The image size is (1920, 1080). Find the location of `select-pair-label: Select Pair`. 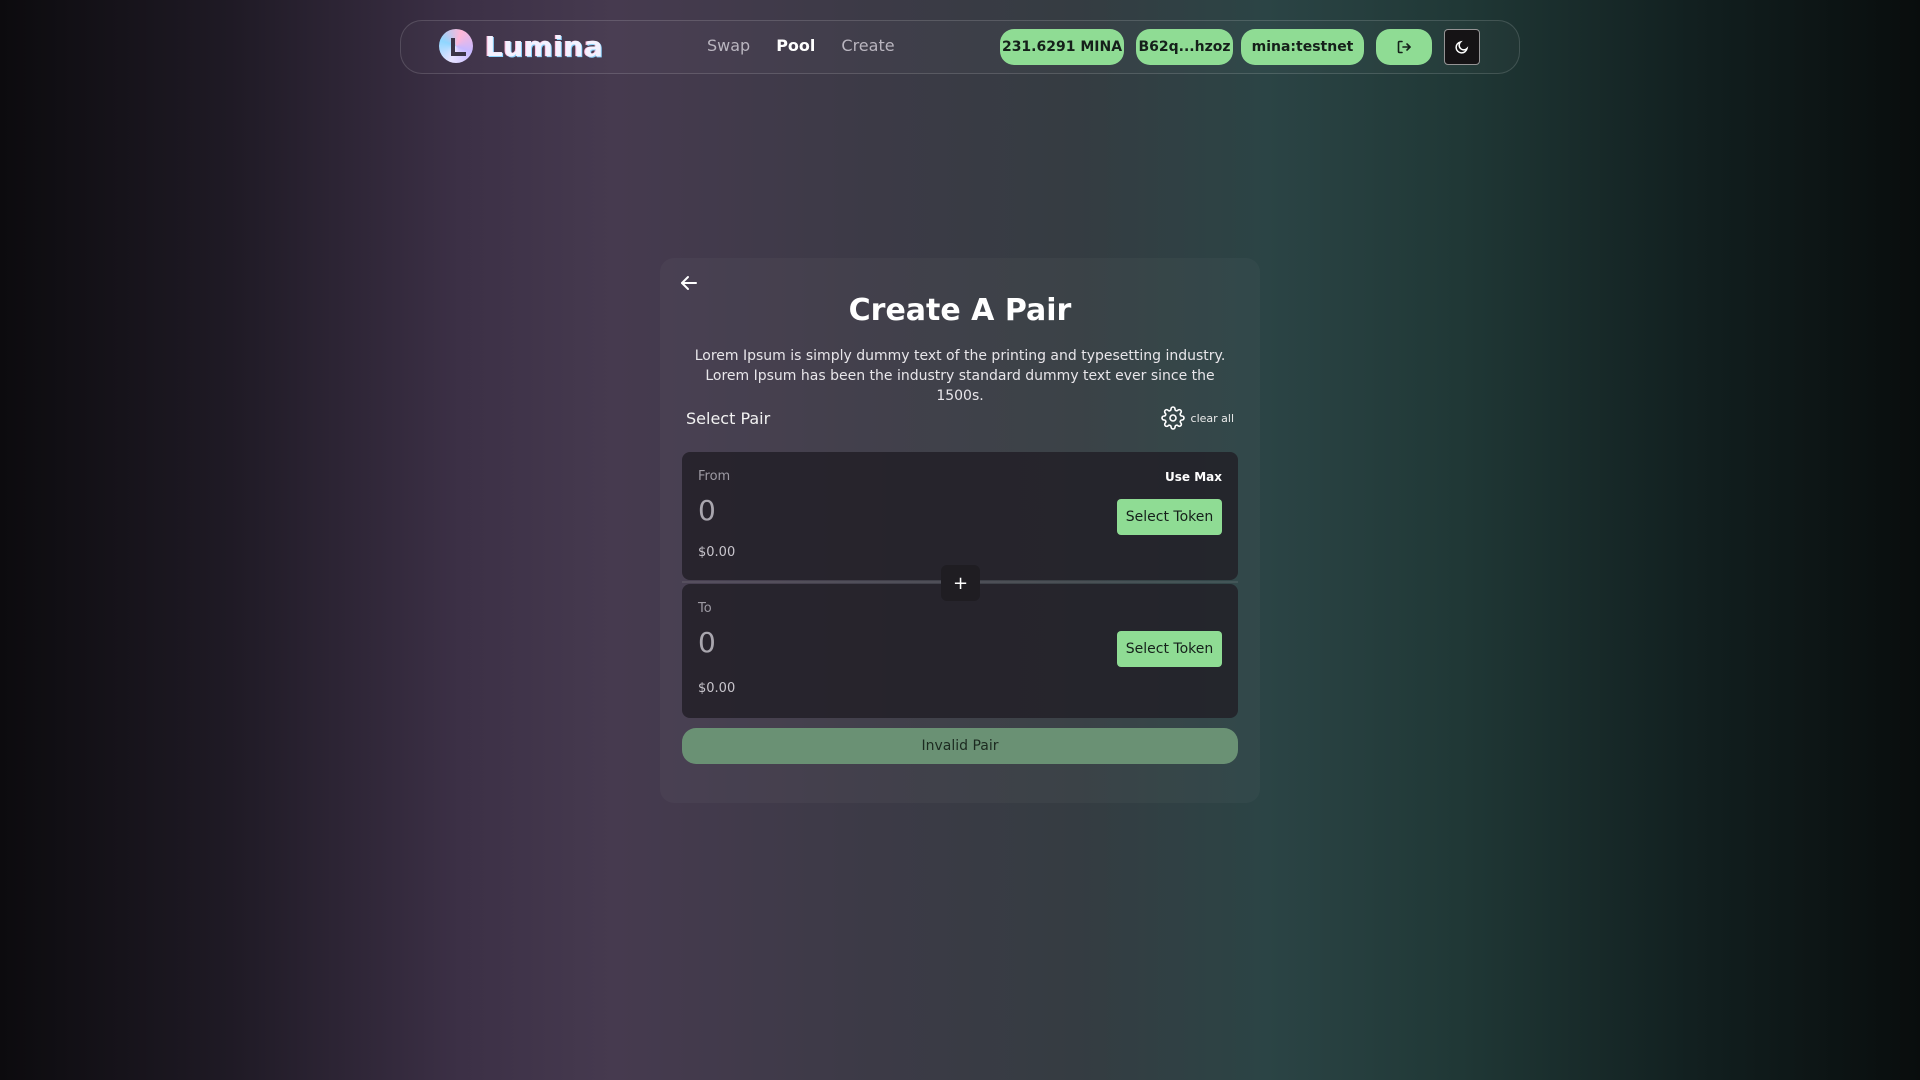

select-pair-label: Select Pair is located at coordinates (728, 418).